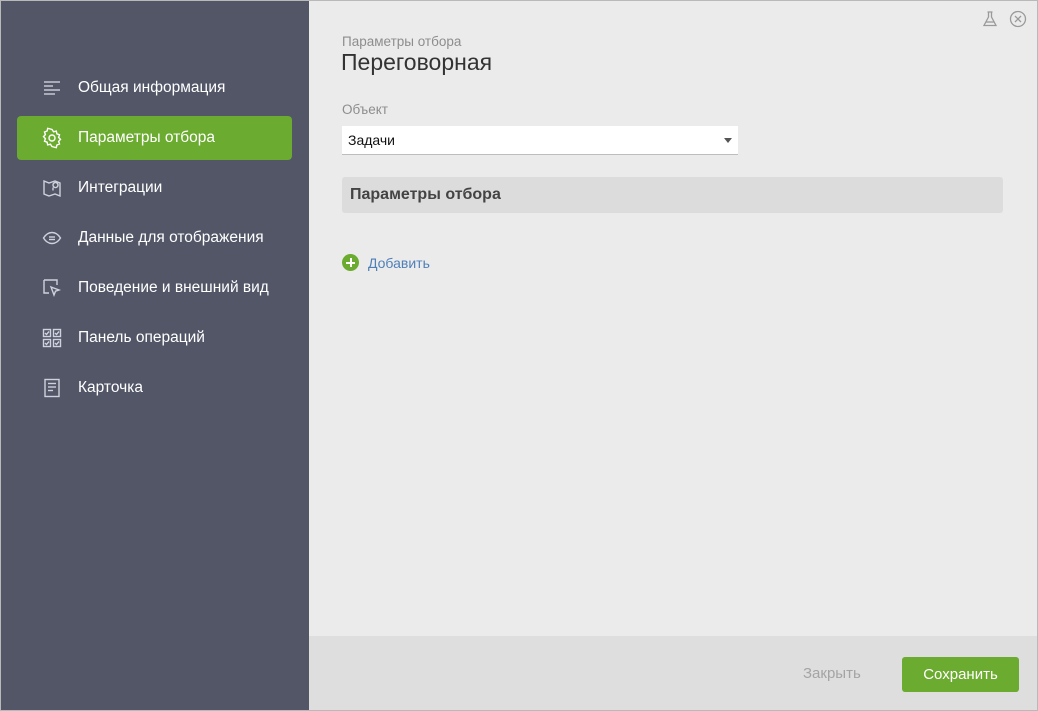 This screenshot has height=711, width=1038. What do you see at coordinates (52, 288) in the screenshot?
I see `cursor-icon` at bounding box center [52, 288].